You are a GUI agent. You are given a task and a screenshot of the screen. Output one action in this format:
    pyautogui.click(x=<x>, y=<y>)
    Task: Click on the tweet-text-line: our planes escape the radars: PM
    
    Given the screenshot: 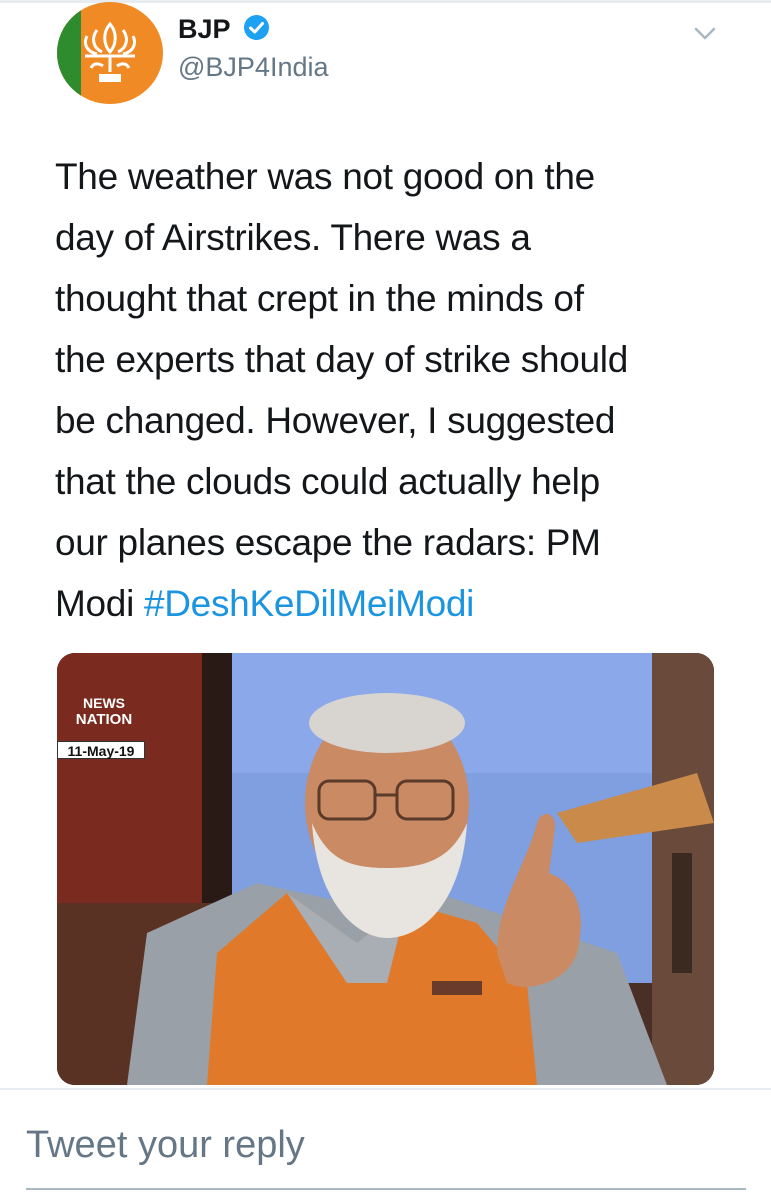 What is the action you would take?
    pyautogui.click(x=328, y=542)
    